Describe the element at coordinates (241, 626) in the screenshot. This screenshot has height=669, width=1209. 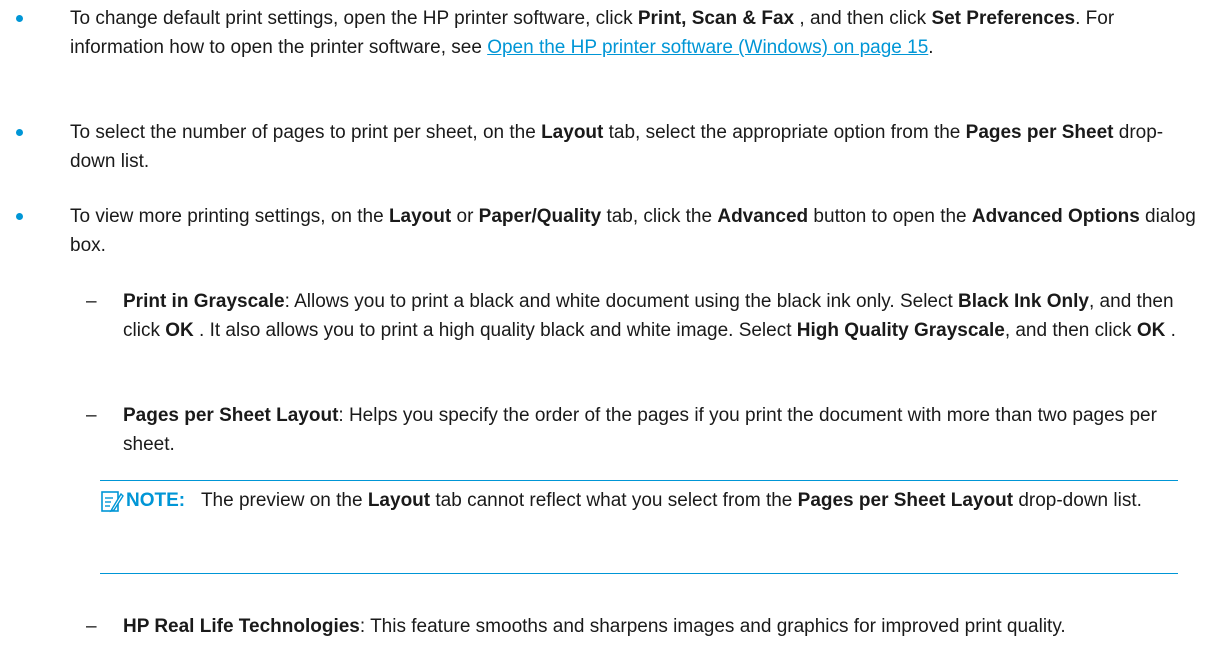
I see `bold-term: HP Real Life Technologies` at that location.